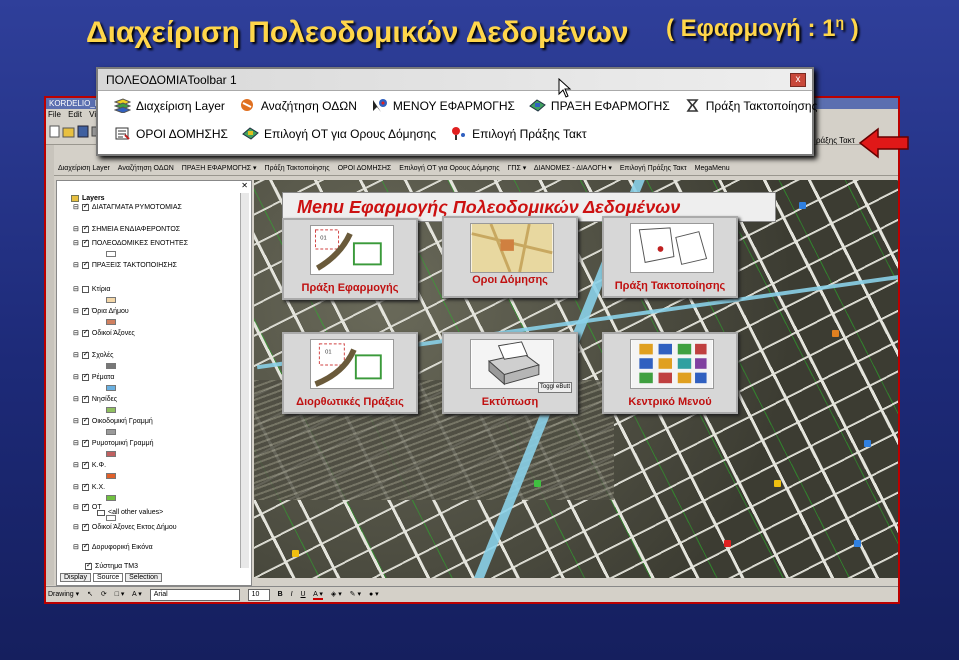 Image resolution: width=959 pixels, height=660 pixels. I want to click on toc-layer: ⊟ Δορυφορική Εικόνα, so click(113, 547).